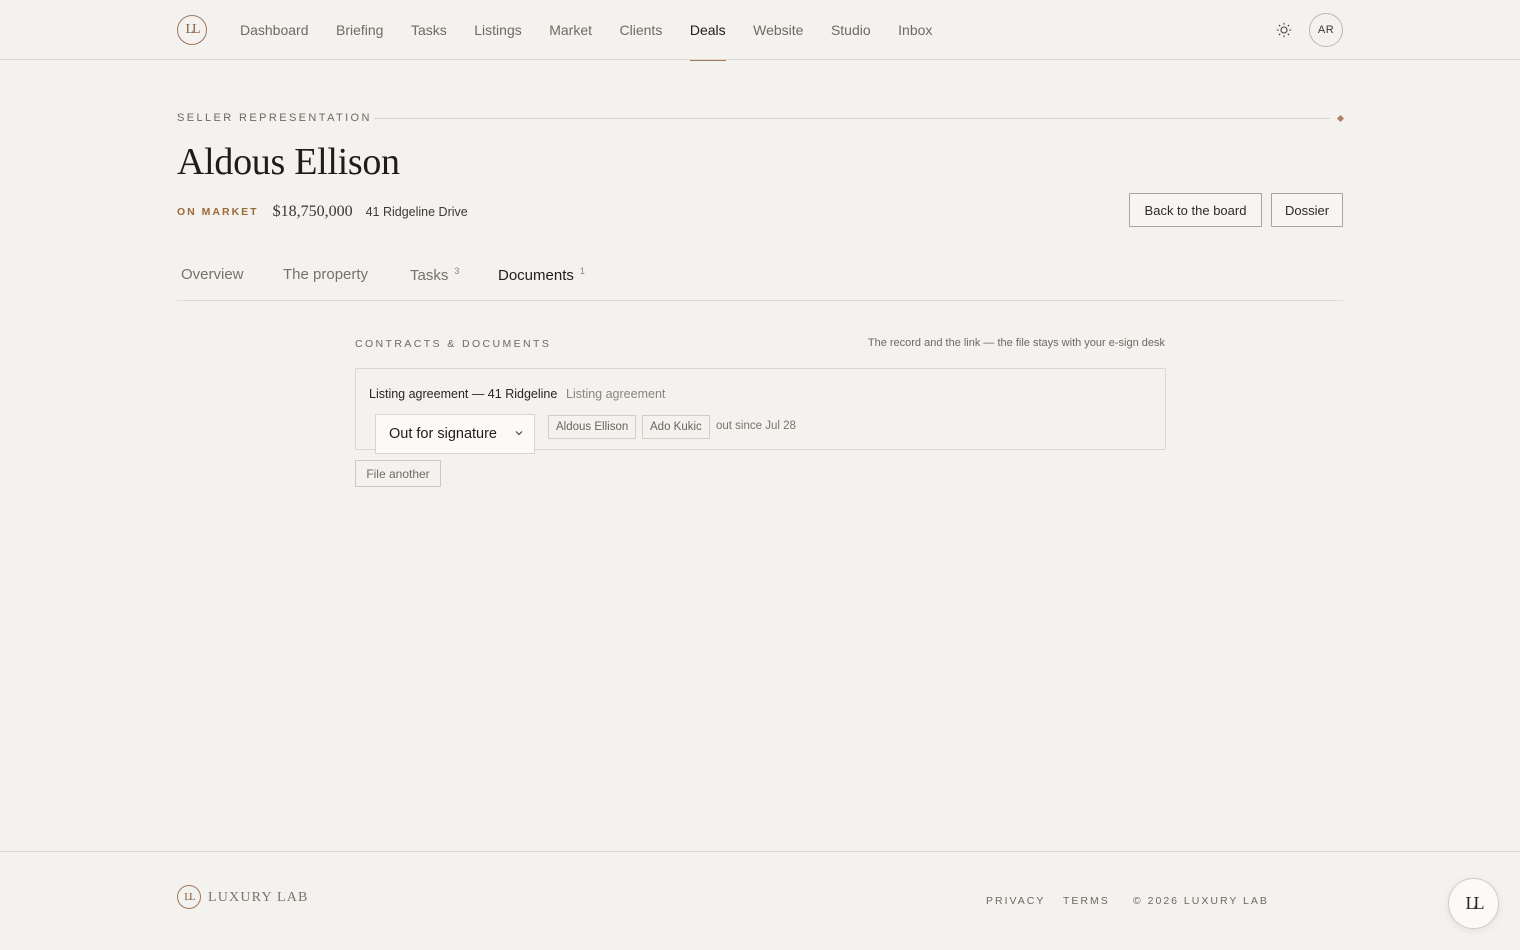  I want to click on theme-toggle-button, so click(1284, 30).